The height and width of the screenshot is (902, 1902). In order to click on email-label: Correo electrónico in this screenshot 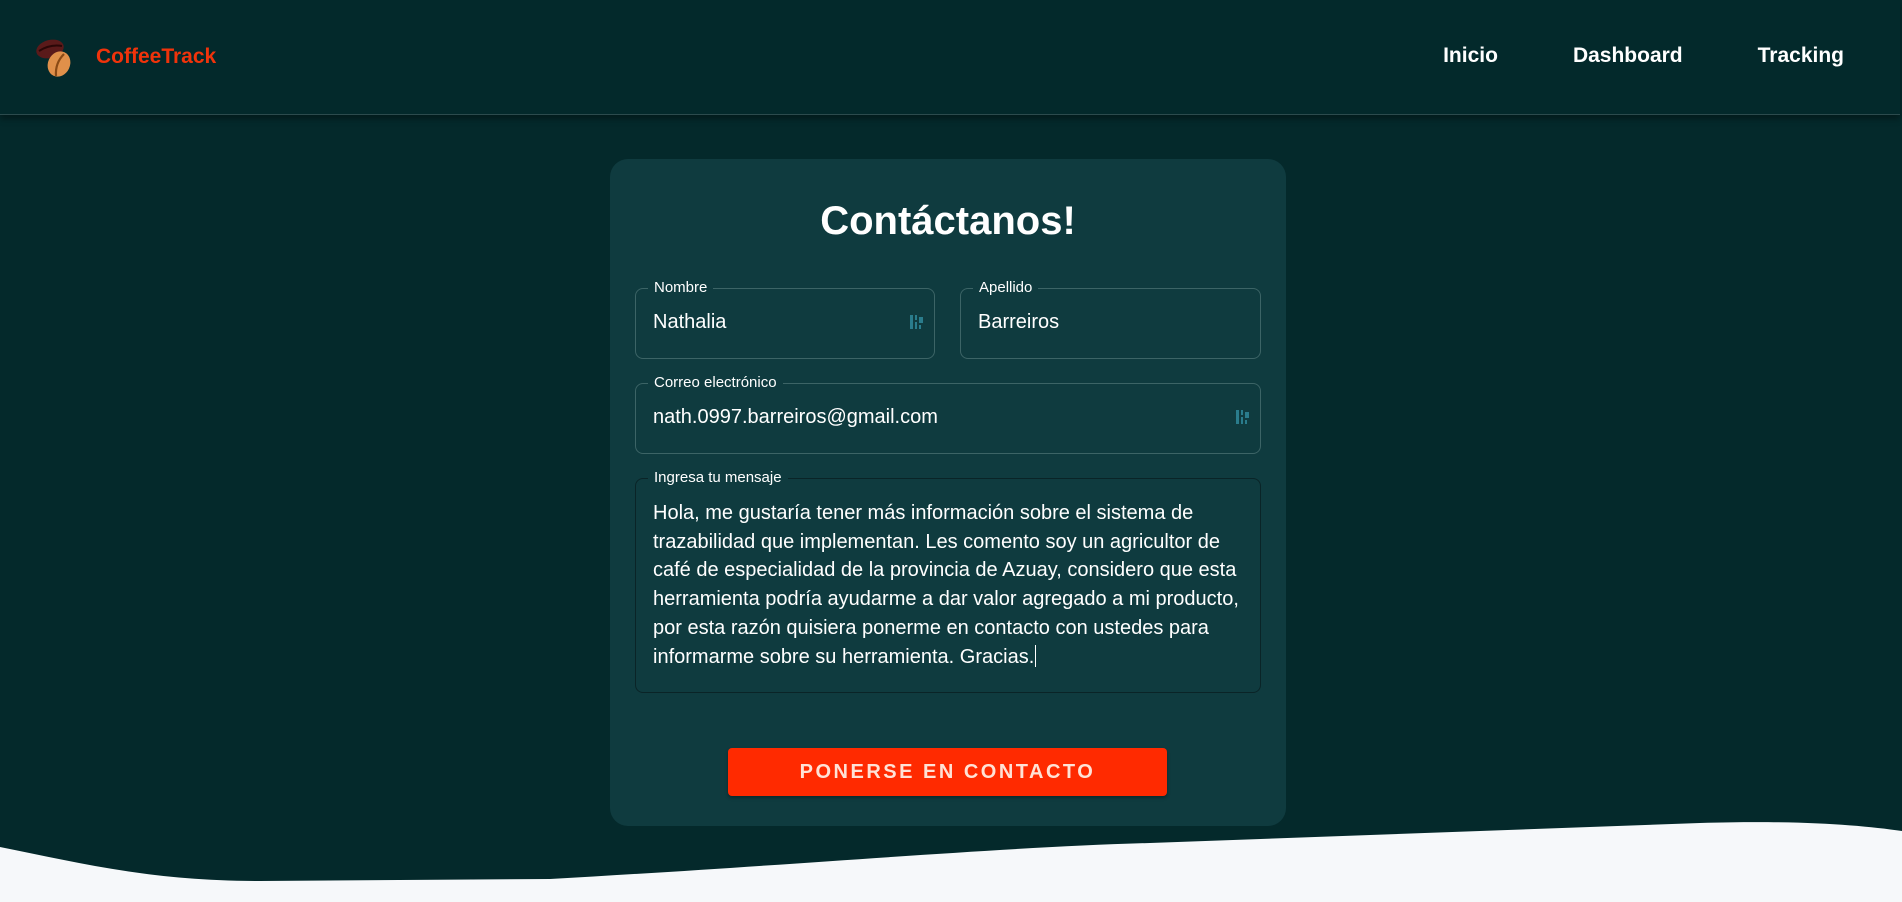, I will do `click(715, 383)`.